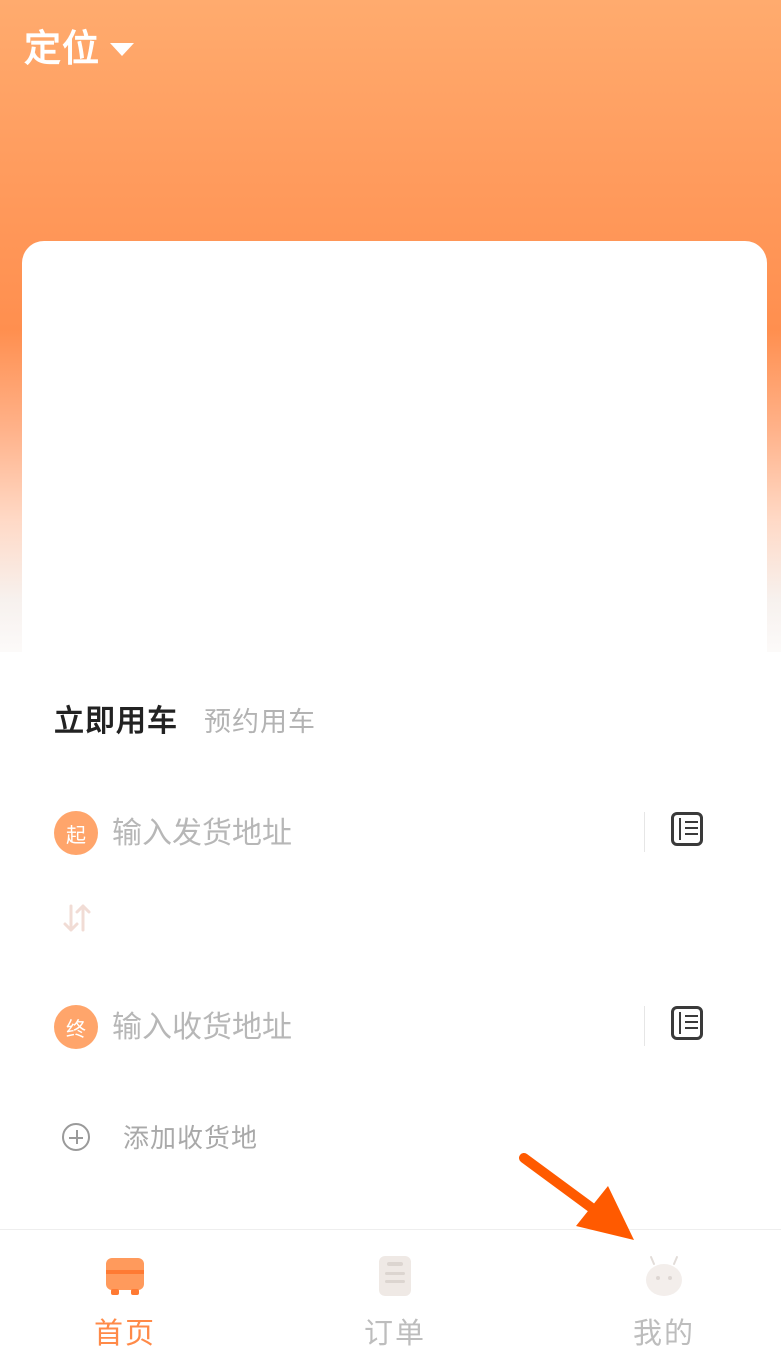 This screenshot has width=781, height=1357. Describe the element at coordinates (362, 1027) in the screenshot. I see `dropoff-address-input` at that location.